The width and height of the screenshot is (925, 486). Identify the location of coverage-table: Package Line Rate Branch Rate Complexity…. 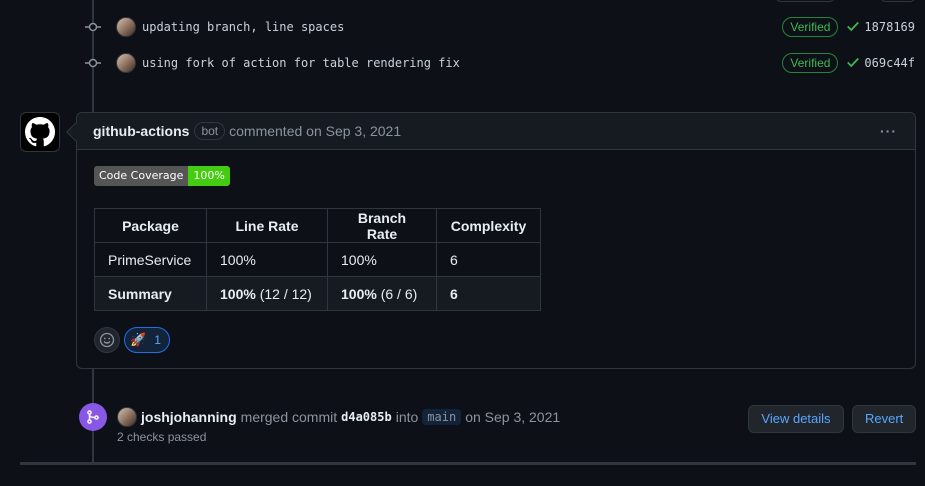
(317, 259).